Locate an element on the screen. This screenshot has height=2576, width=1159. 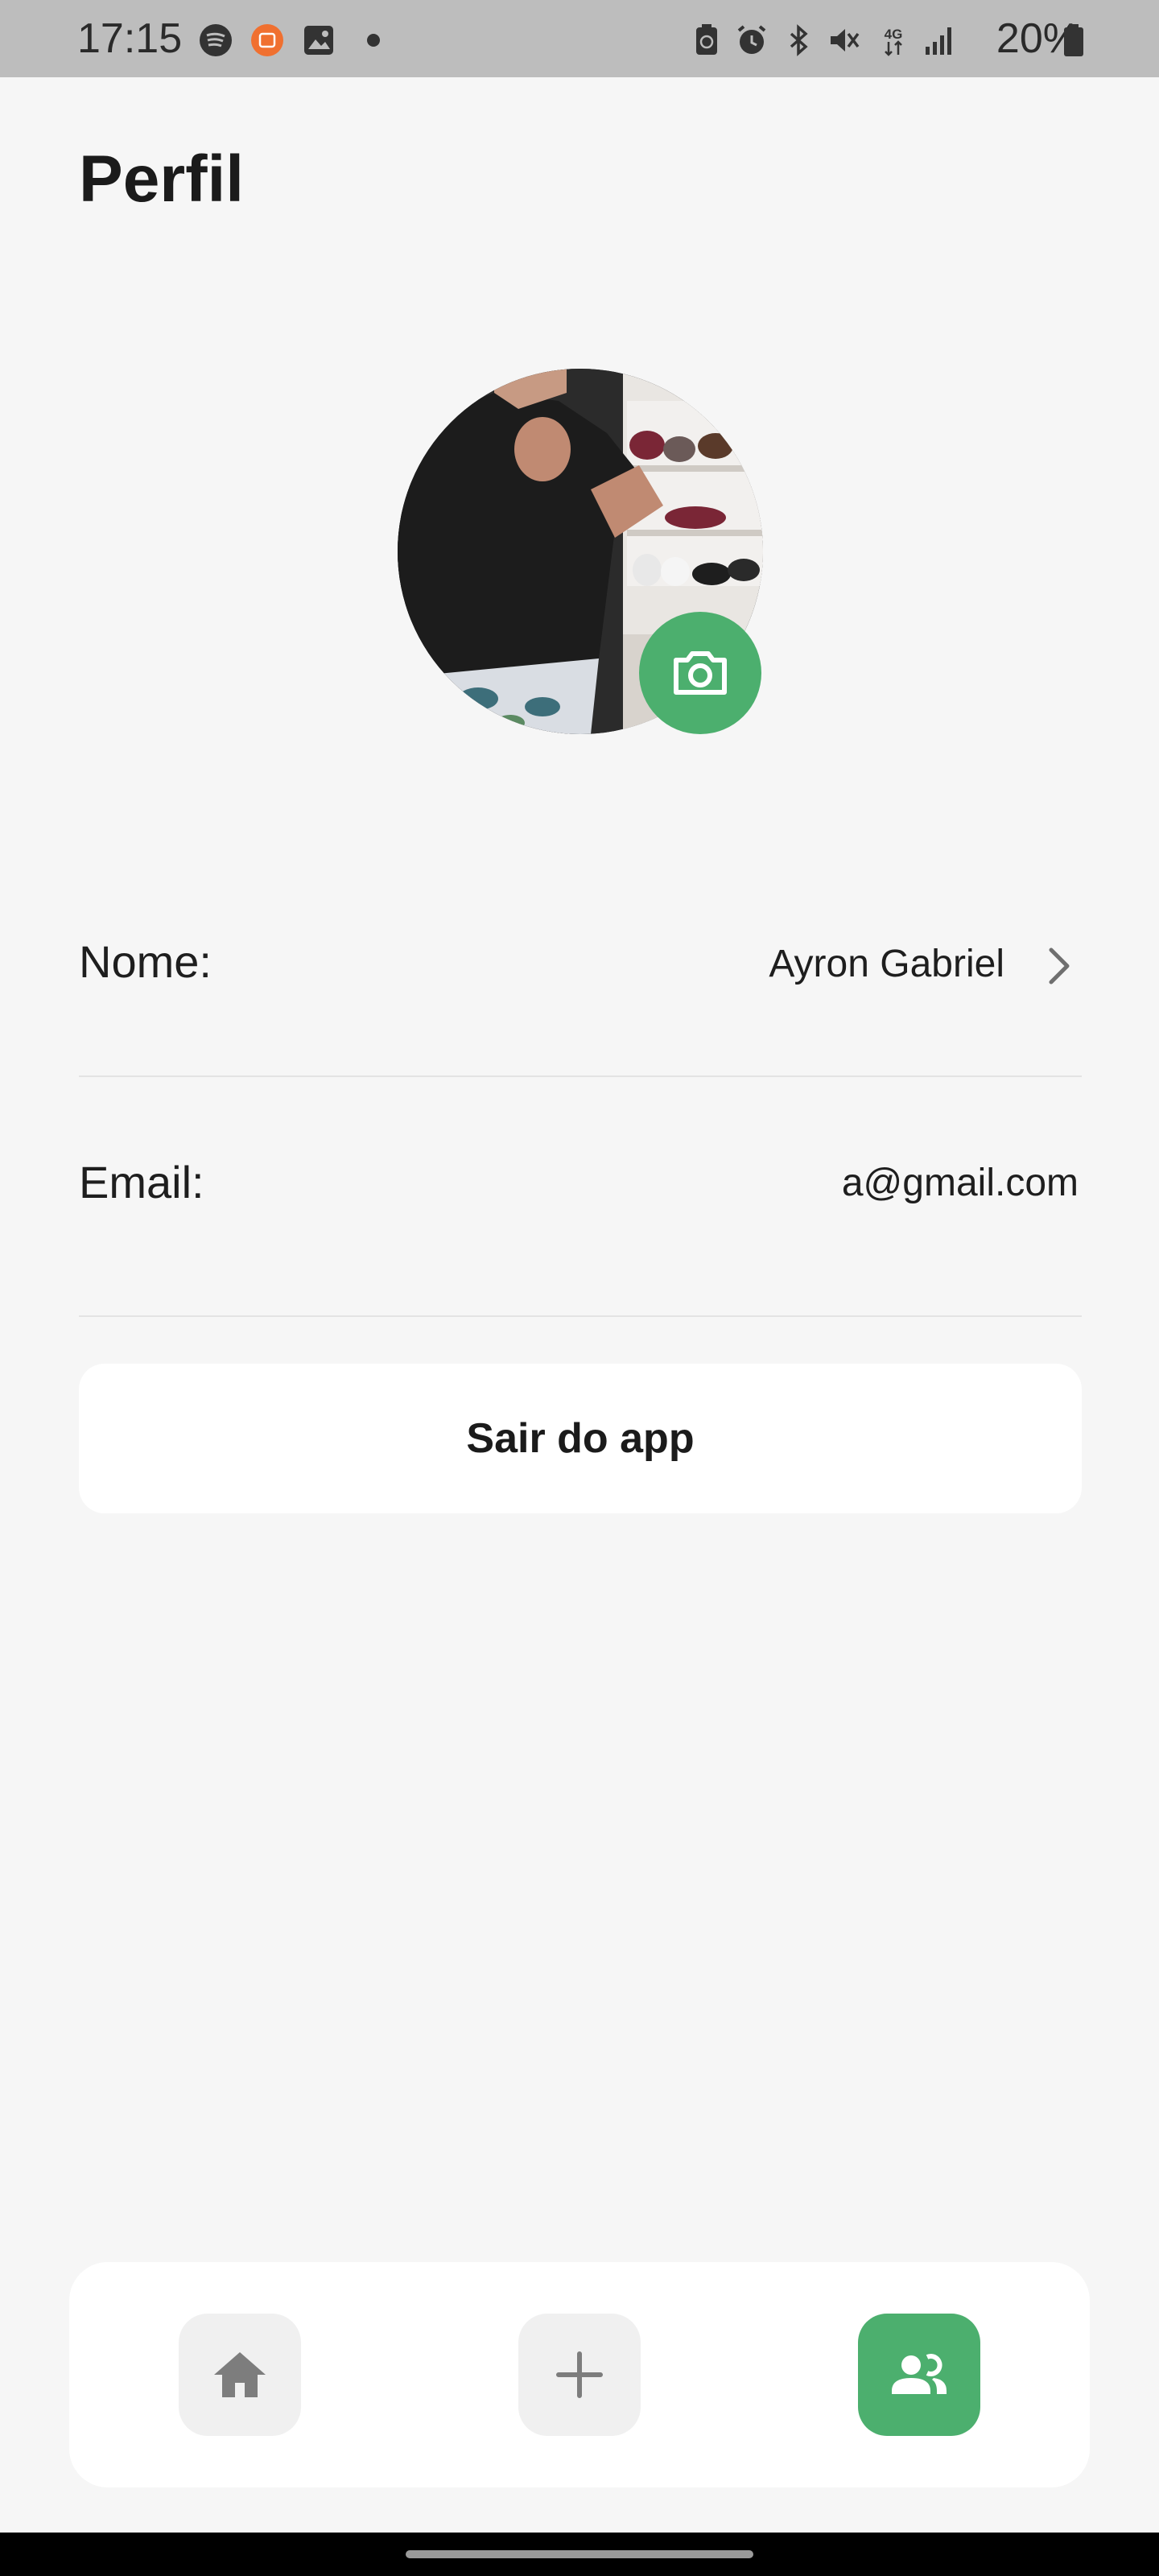
4g-icon: 4G is located at coordinates (894, 41).